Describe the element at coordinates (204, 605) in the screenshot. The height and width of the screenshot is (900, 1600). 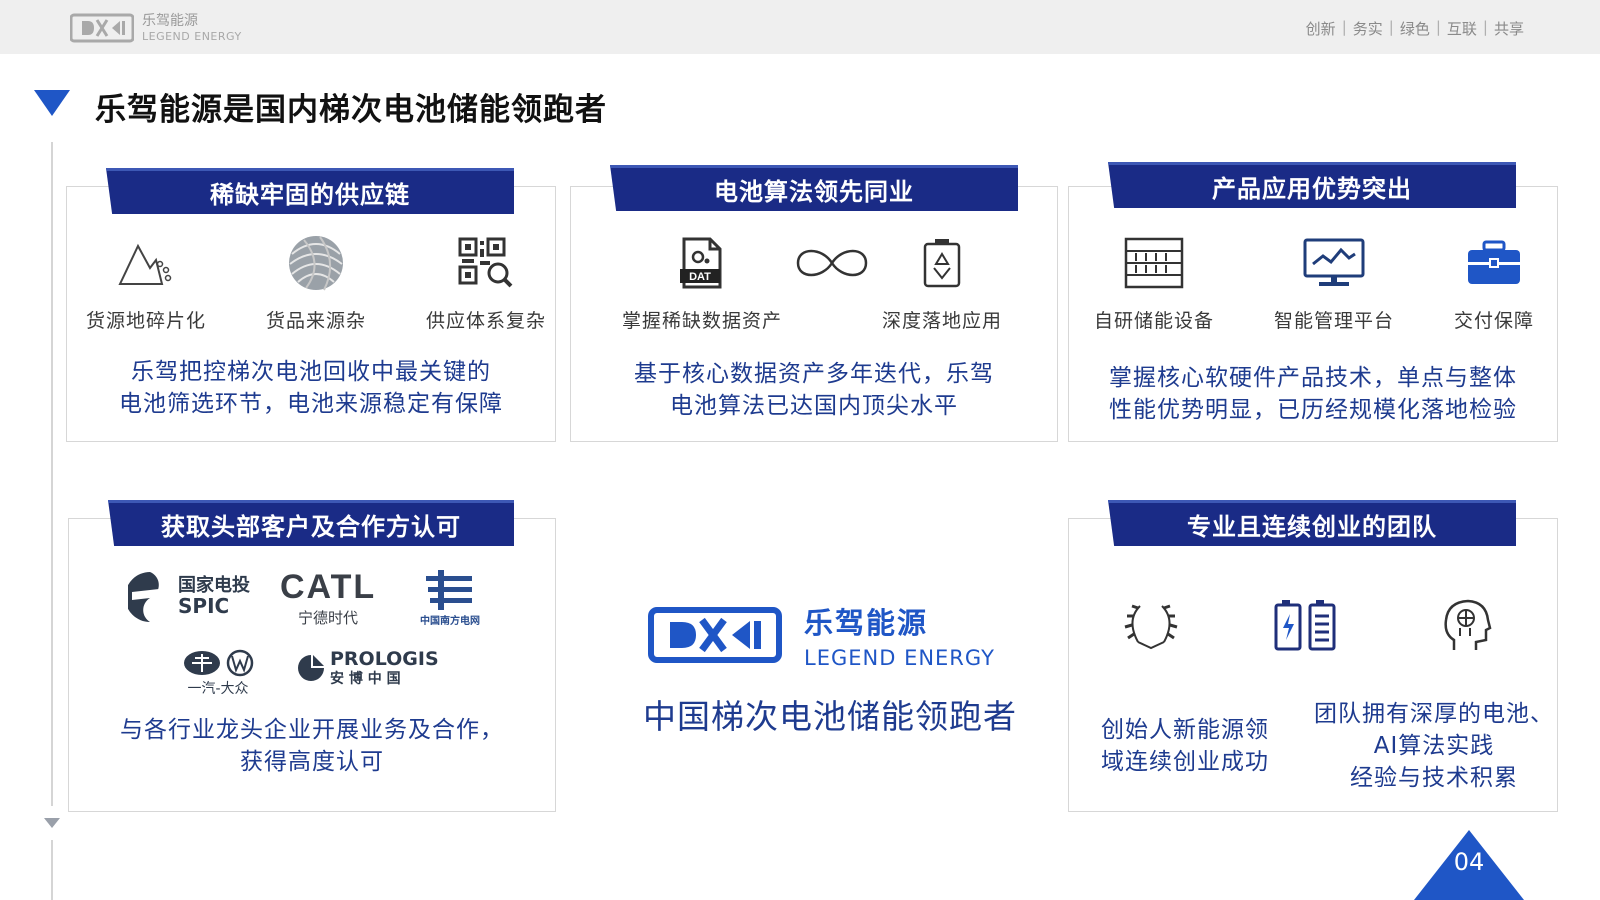
I see `spic-en: SPIC` at that location.